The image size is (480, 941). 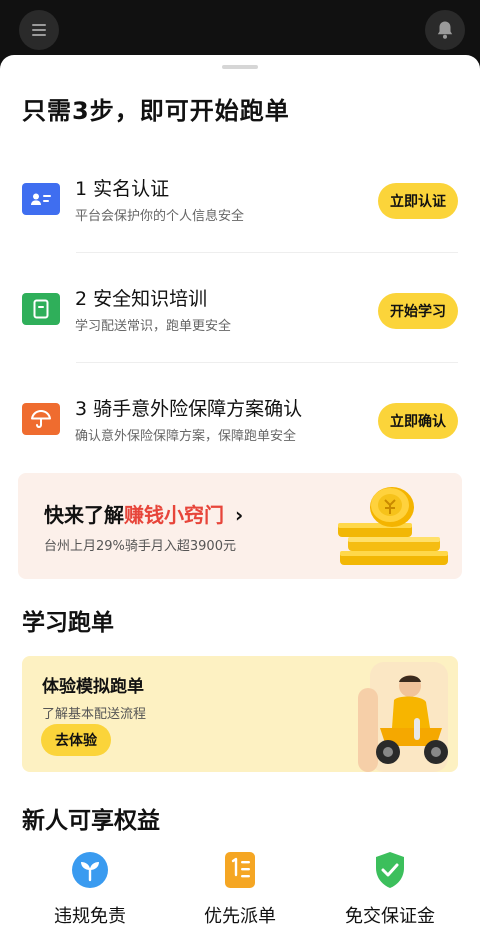 What do you see at coordinates (90, 916) in the screenshot?
I see `benefit-label: 违规免责` at bounding box center [90, 916].